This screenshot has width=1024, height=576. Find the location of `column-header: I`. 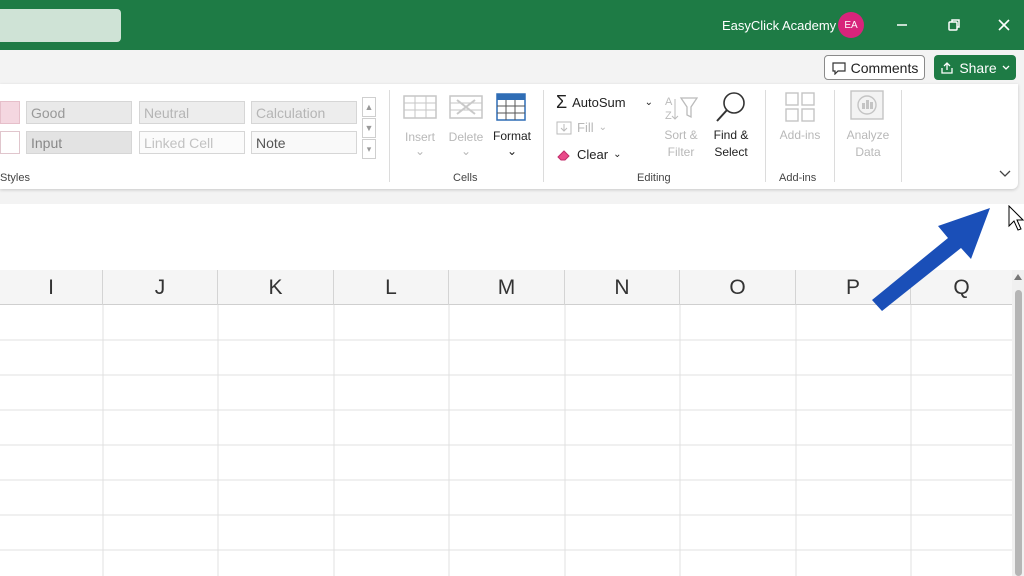

column-header: I is located at coordinates (51, 287).